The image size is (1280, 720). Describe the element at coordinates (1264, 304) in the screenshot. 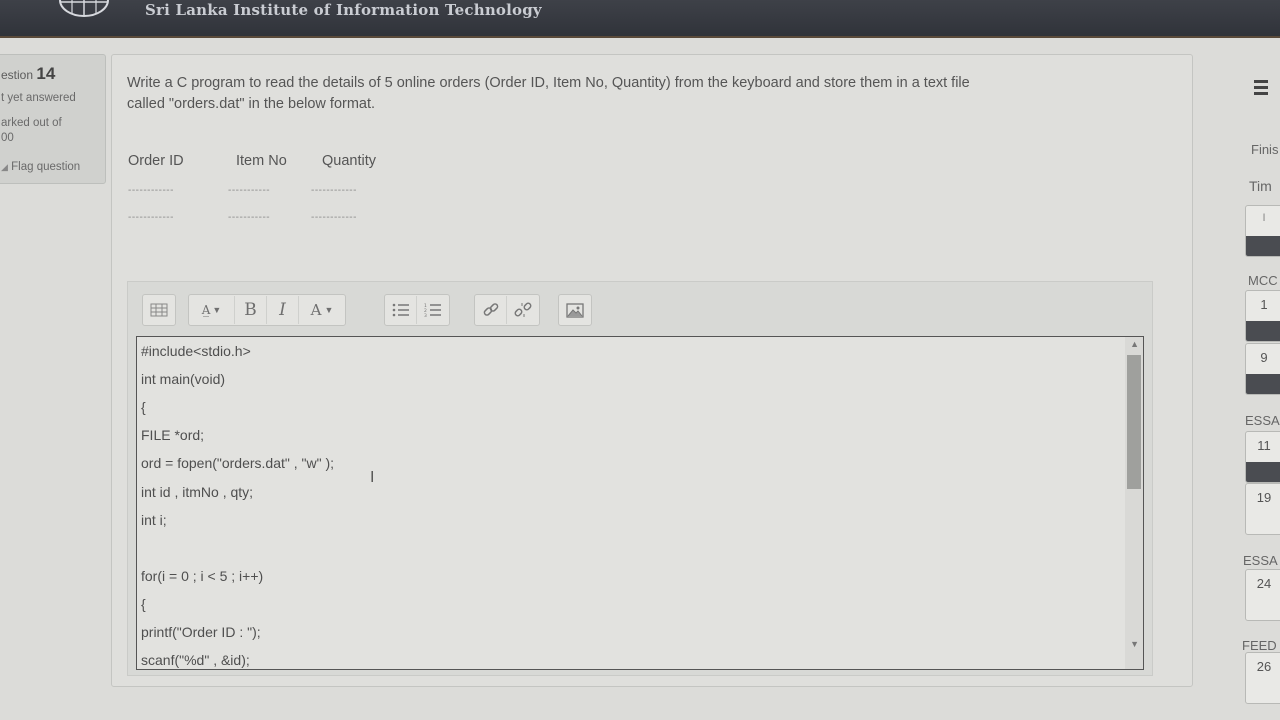

I see `quiz-nav-number: 1` at that location.